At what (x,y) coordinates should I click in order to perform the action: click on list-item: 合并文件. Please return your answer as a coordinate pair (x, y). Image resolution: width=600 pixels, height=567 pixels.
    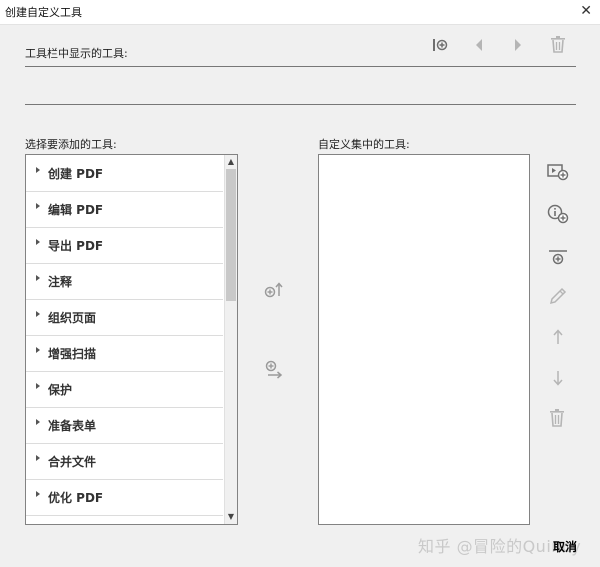
    Looking at the image, I should click on (124, 461).